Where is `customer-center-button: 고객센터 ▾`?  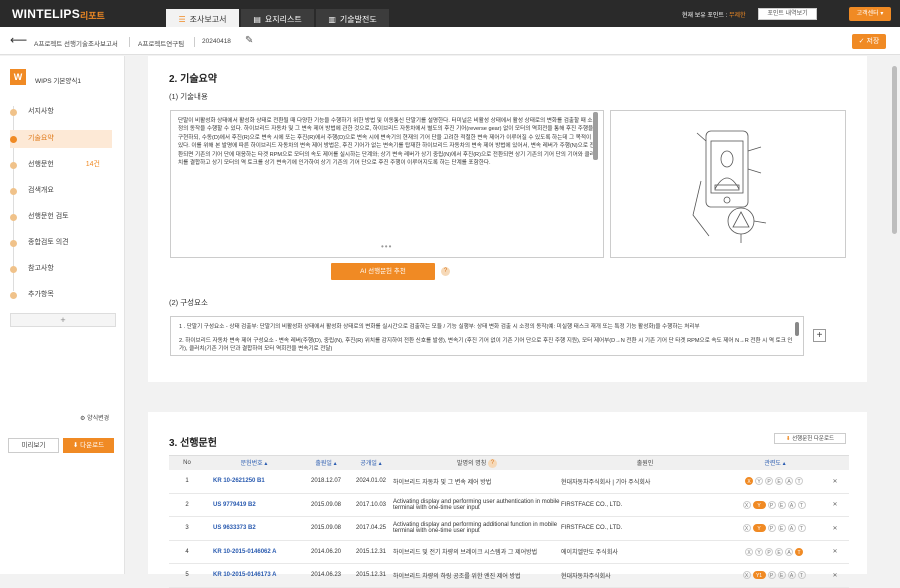
customer-center-button: 고객센터 ▾ is located at coordinates (870, 14).